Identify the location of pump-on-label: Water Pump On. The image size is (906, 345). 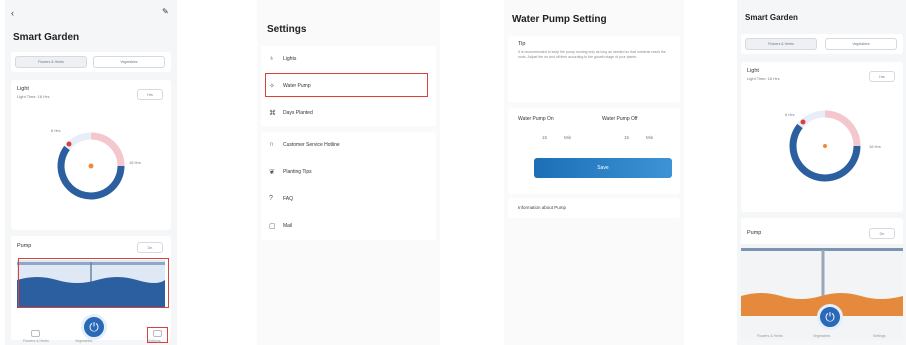
(536, 119).